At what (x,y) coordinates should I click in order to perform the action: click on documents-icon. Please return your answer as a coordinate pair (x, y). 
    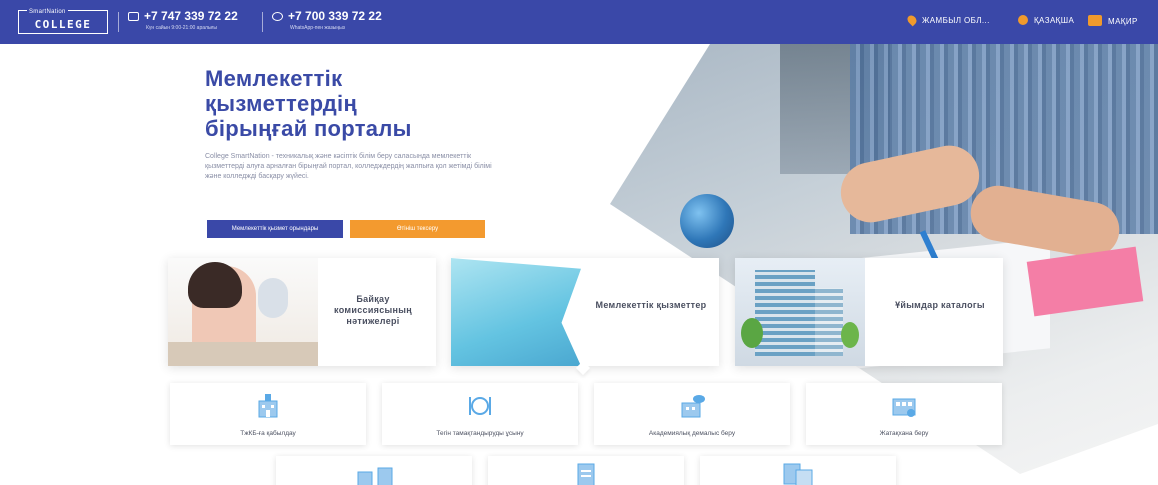
    Looking at the image, I should click on (798, 474).